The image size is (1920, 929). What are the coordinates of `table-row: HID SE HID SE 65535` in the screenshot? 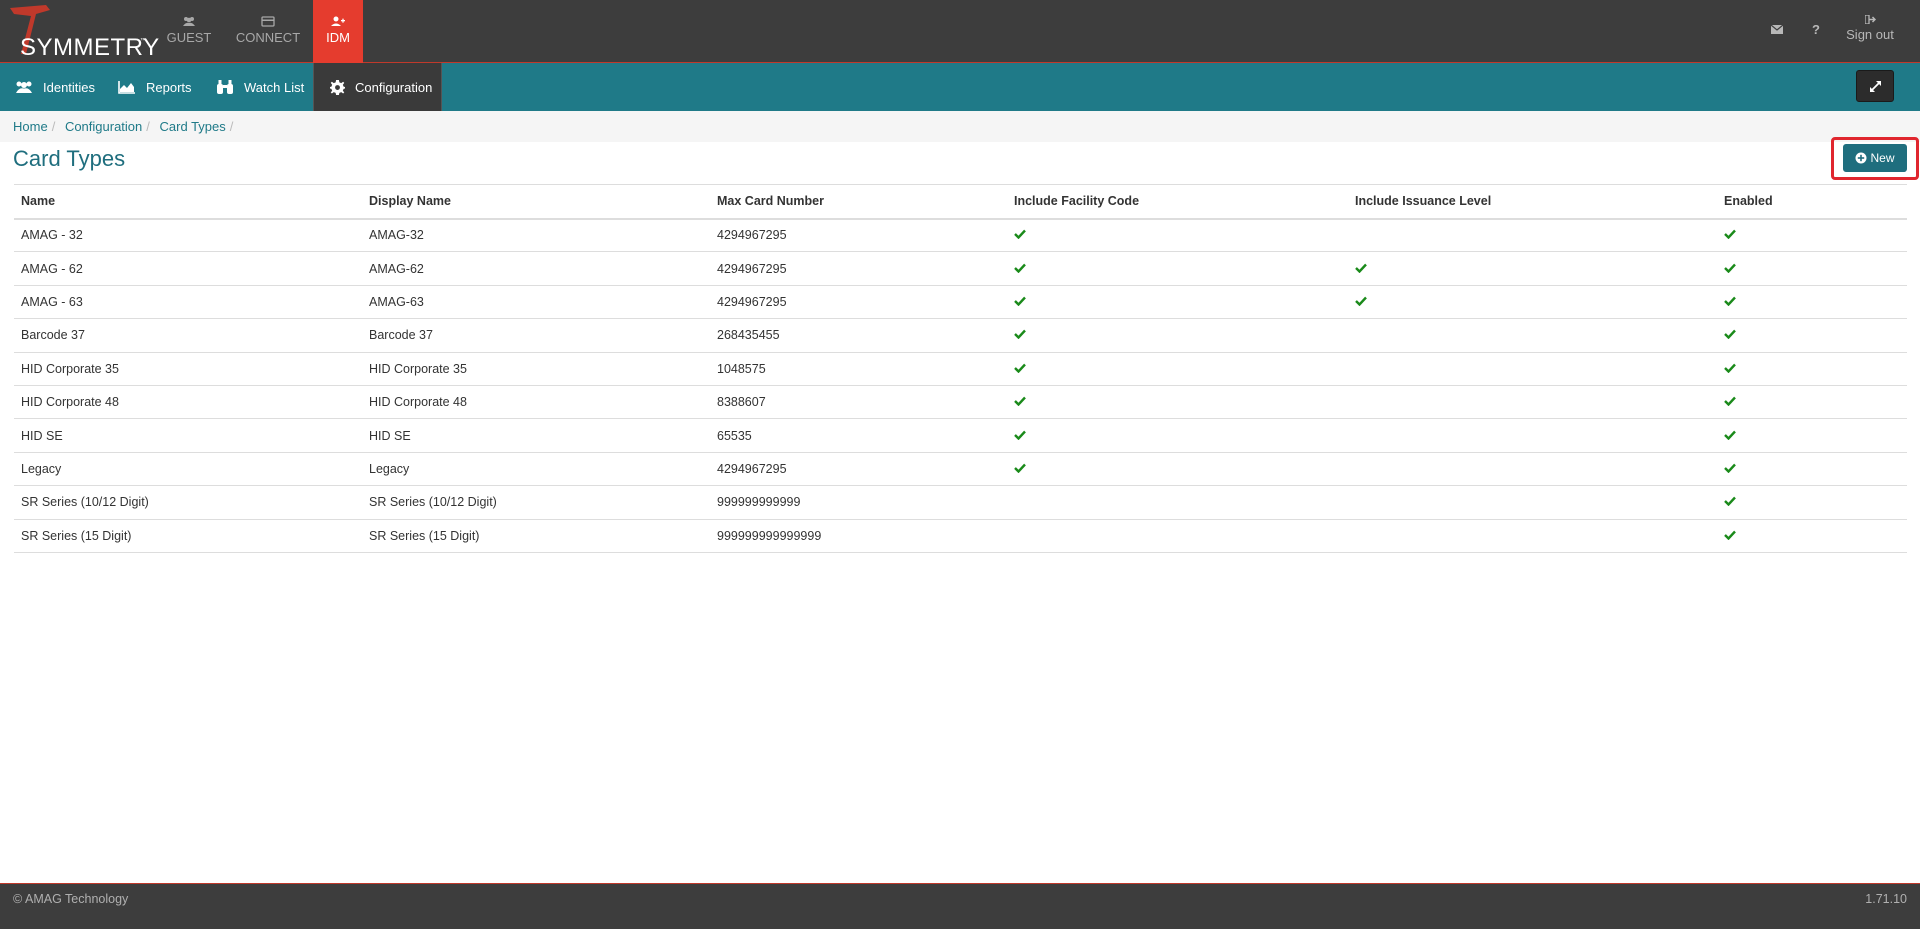 It's located at (960, 435).